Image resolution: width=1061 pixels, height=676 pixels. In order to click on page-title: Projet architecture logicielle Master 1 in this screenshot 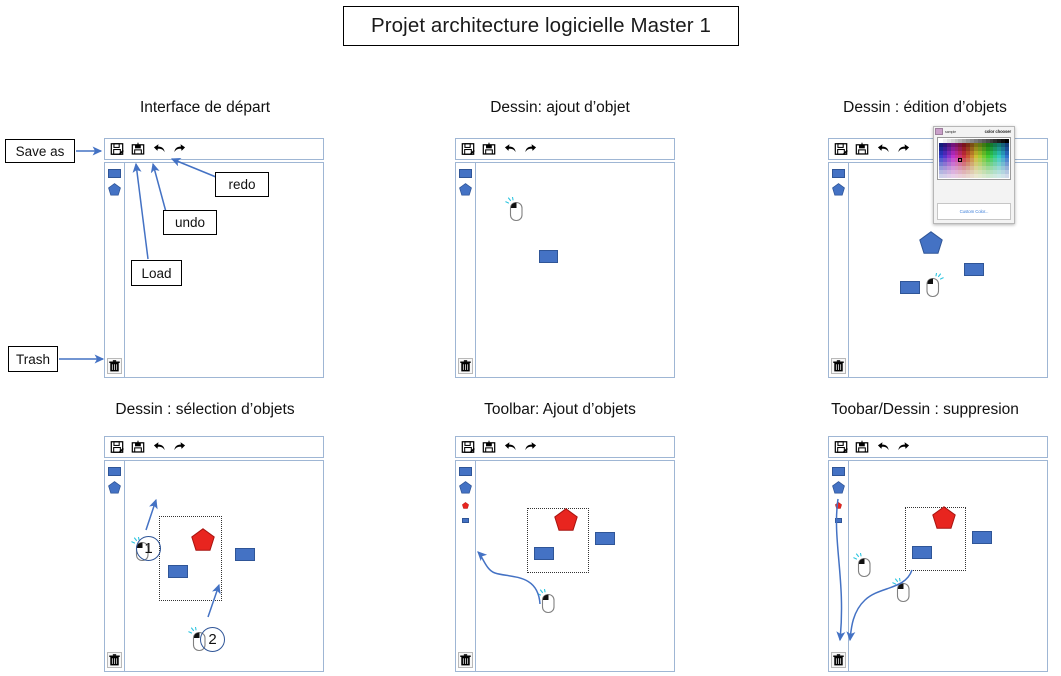, I will do `click(541, 26)`.